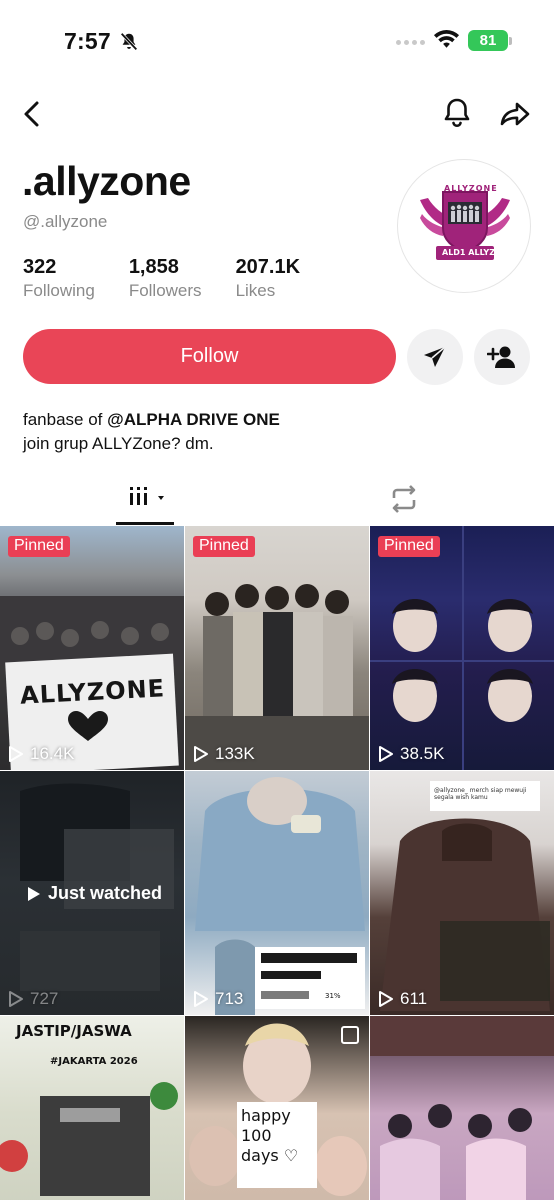 This screenshot has height=1200, width=554. I want to click on video-tile: Pinned 133K, so click(277, 648).